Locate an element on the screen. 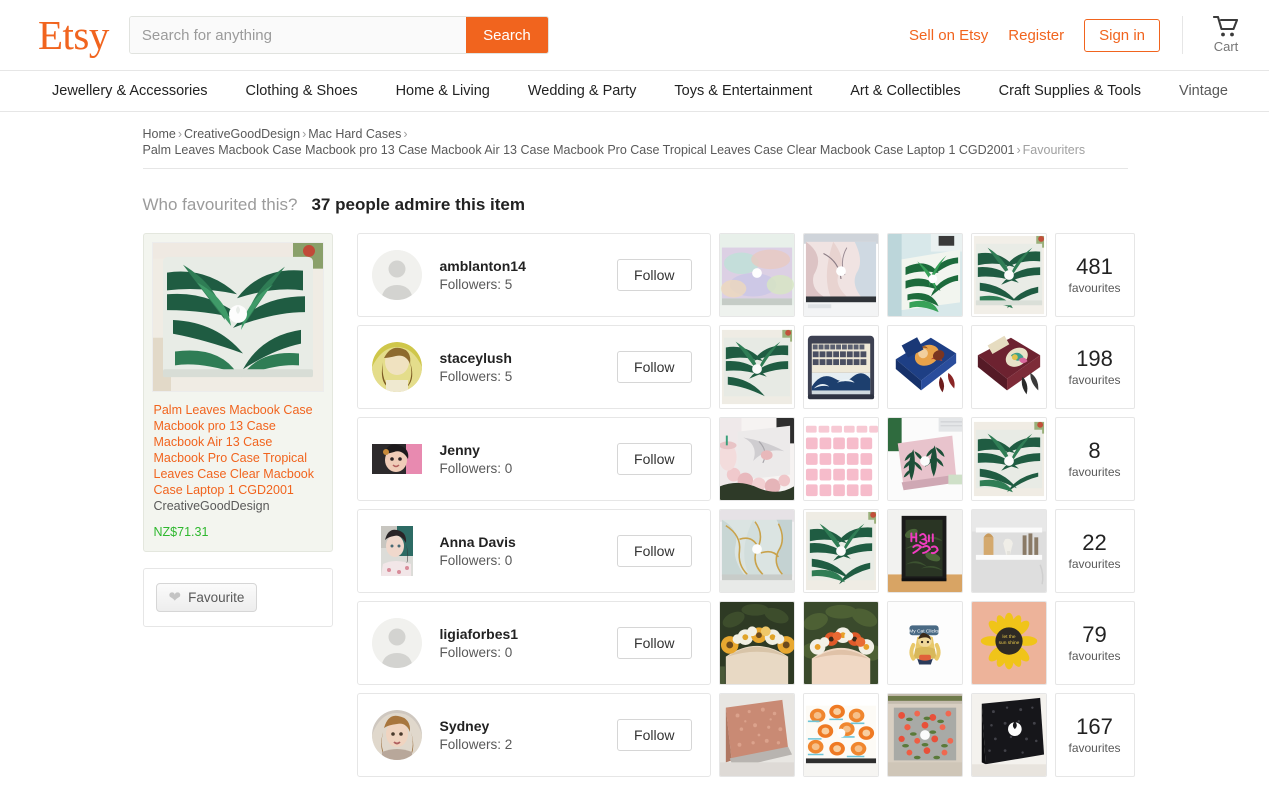 This screenshot has width=1269, height=785. sell-on-etsy-link: Sell on Etsy is located at coordinates (948, 35).